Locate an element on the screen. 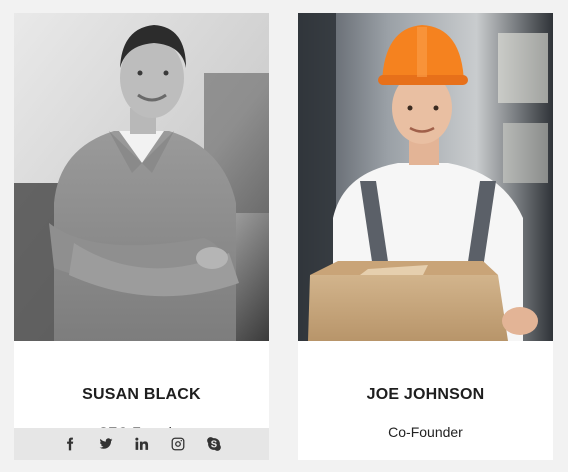 Image resolution: width=568 pixels, height=472 pixels. linkedin-icon is located at coordinates (141, 443).